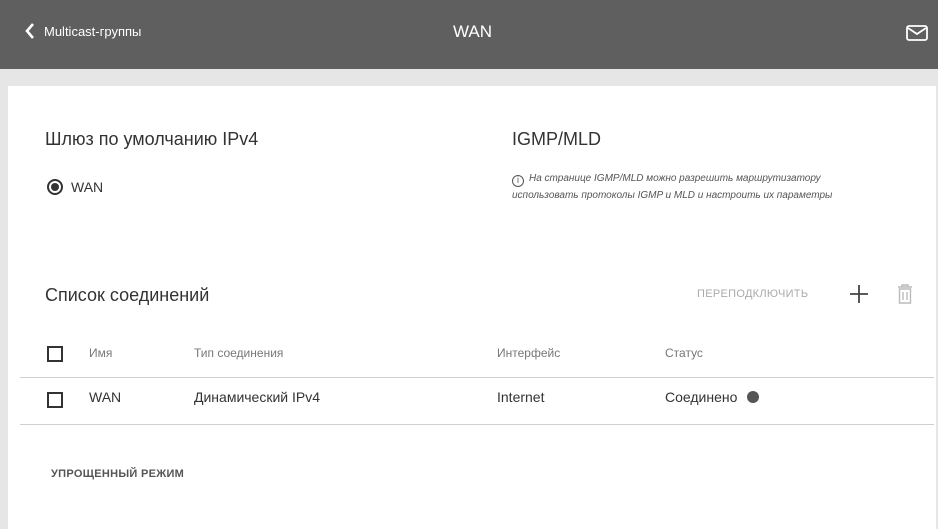 The height and width of the screenshot is (529, 938). Describe the element at coordinates (257, 397) in the screenshot. I see `cell-type: Динамический IPv4` at that location.